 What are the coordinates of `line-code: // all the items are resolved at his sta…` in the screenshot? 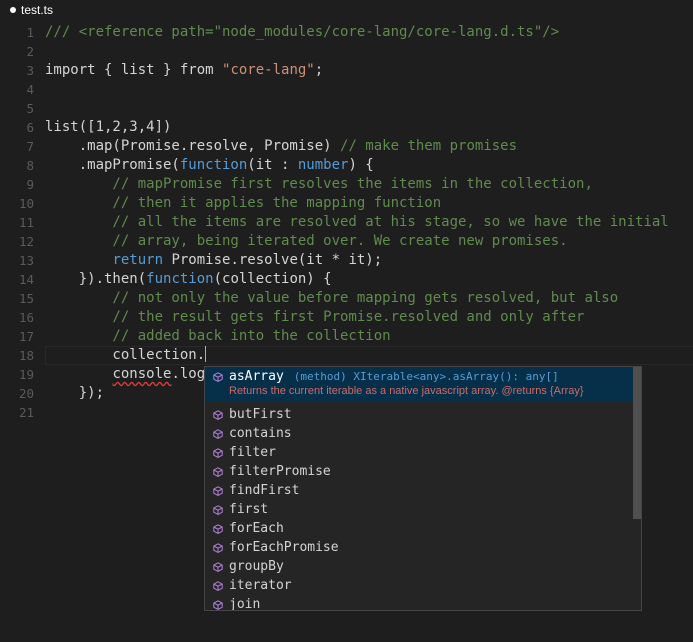 It's located at (357, 222).